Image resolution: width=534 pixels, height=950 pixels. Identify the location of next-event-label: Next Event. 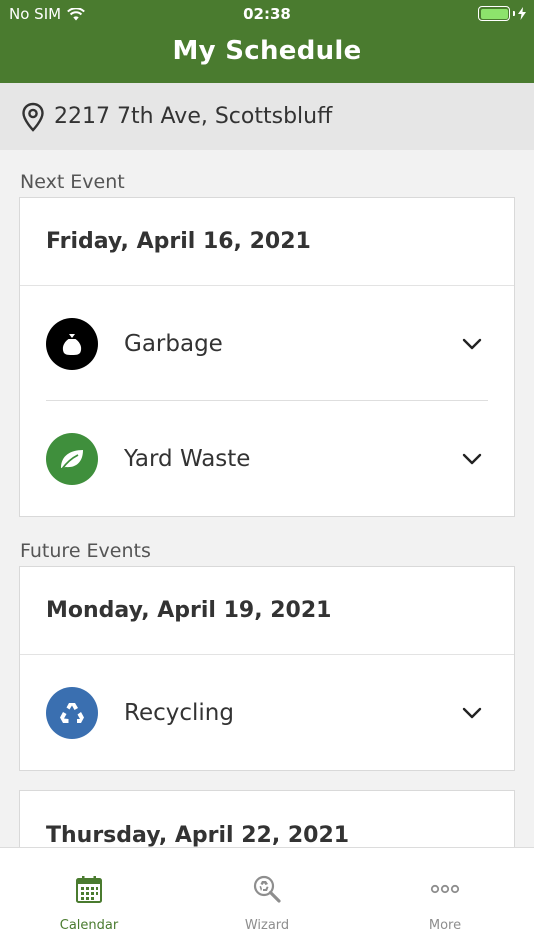
(72, 182).